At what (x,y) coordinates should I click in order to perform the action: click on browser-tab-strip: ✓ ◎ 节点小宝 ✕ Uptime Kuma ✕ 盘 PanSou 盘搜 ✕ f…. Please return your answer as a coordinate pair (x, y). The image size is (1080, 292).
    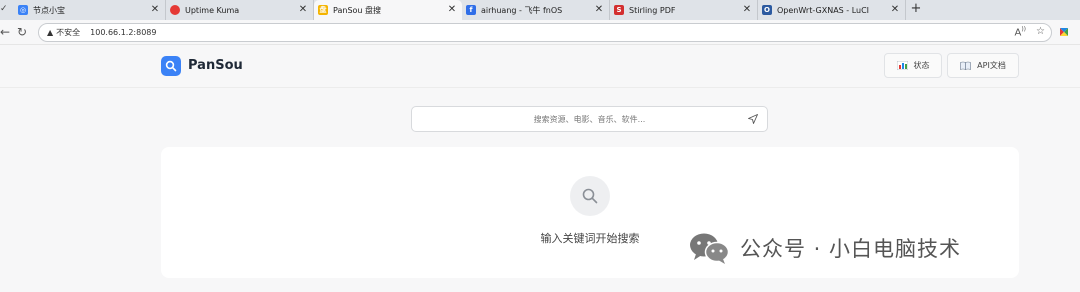
    Looking at the image, I should click on (540, 10).